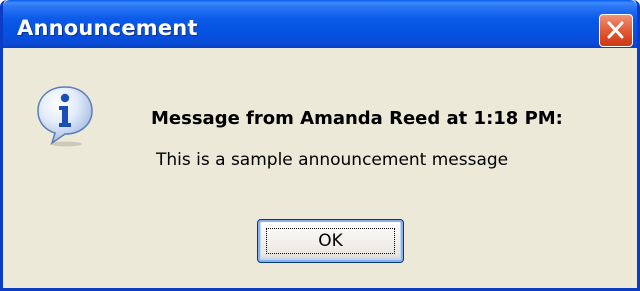  I want to click on close-icon, so click(615, 30).